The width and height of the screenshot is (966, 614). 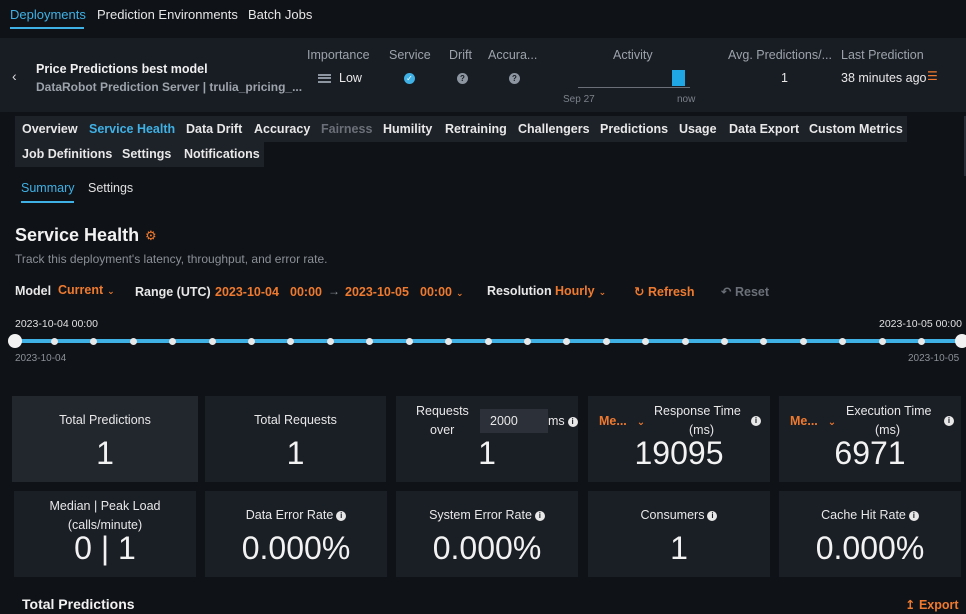 What do you see at coordinates (247, 292) in the screenshot?
I see `range-start-date: 2023-10-04` at bounding box center [247, 292].